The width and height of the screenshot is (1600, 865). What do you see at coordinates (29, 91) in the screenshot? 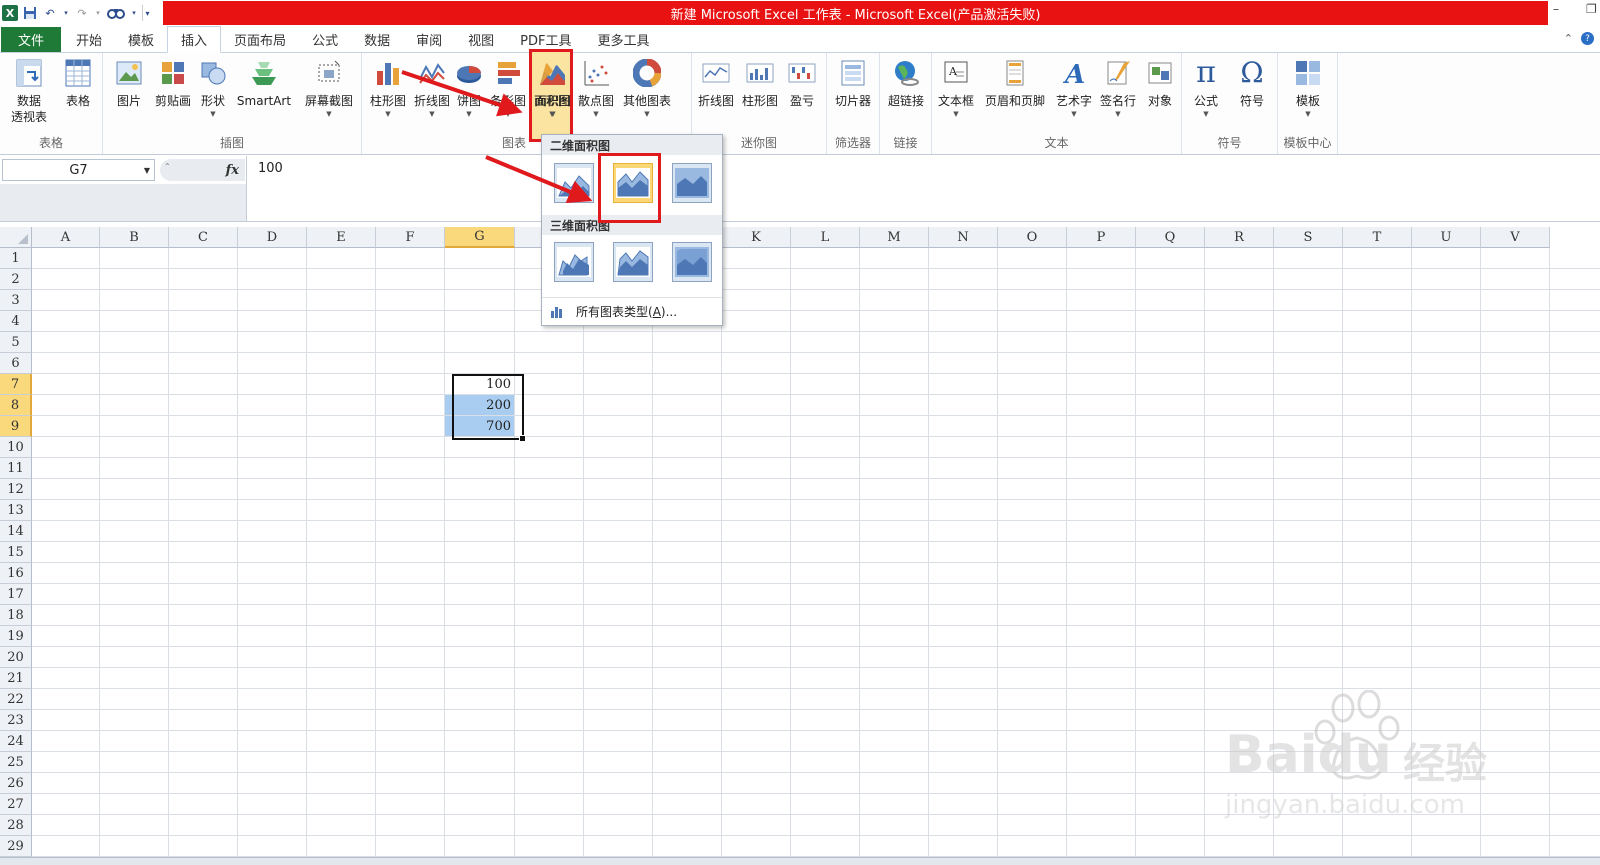
I see `pivot-table-button: 数据 透视表` at bounding box center [29, 91].